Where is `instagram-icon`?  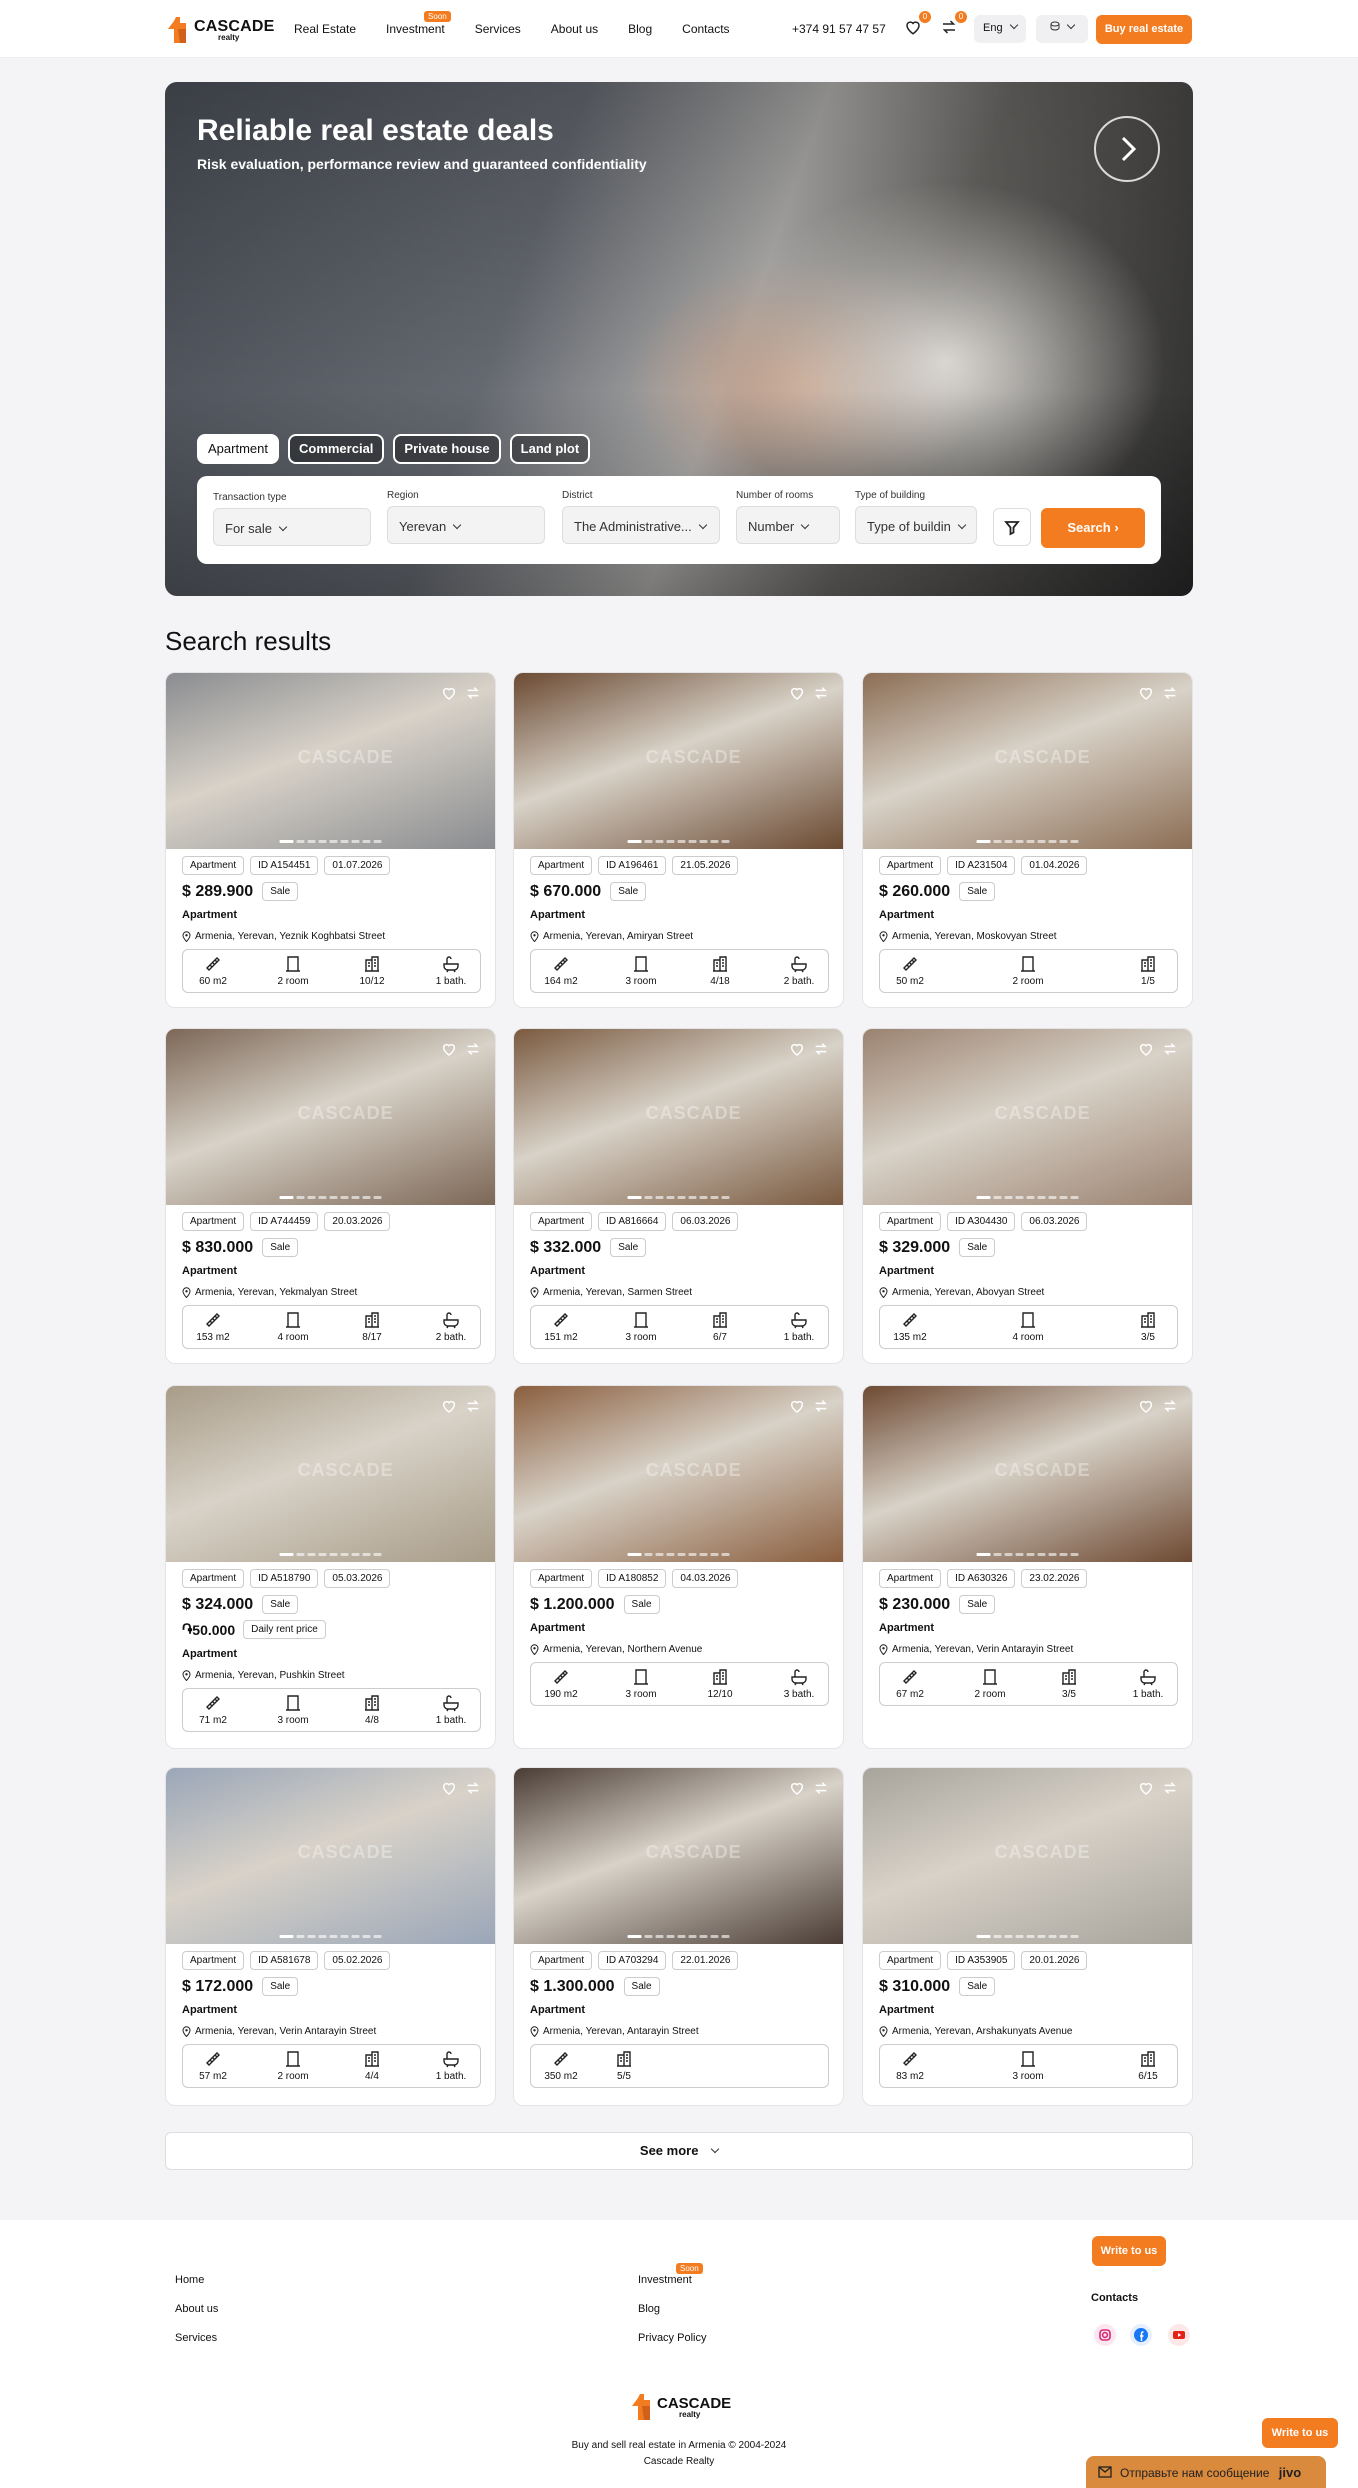
instagram-icon is located at coordinates (1105, 2335).